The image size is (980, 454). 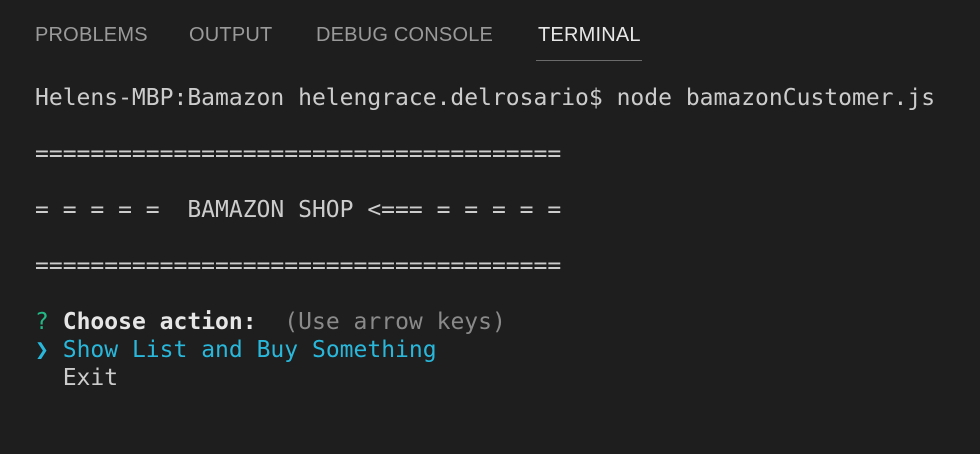 I want to click on menu-option-show-list: ❯ Show List and Buy Something, so click(x=236, y=350).